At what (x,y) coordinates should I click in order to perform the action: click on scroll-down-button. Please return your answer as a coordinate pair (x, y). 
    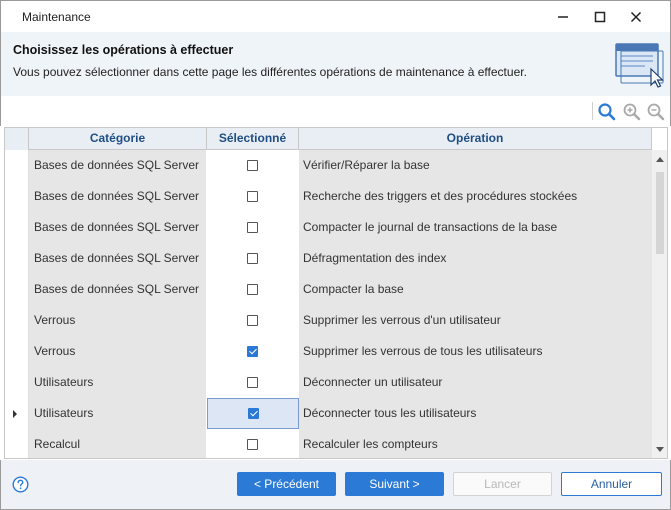
    Looking at the image, I should click on (659, 450).